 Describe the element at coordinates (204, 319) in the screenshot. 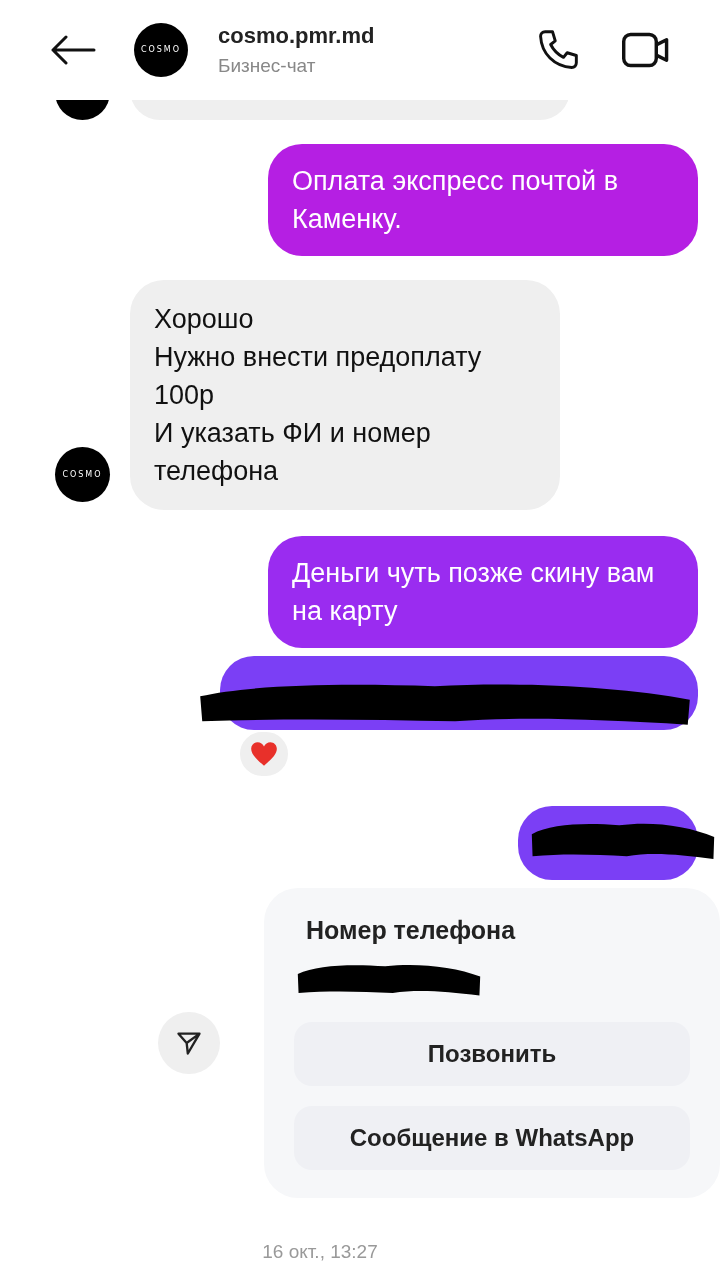

I see `message-line: Хорошо` at that location.